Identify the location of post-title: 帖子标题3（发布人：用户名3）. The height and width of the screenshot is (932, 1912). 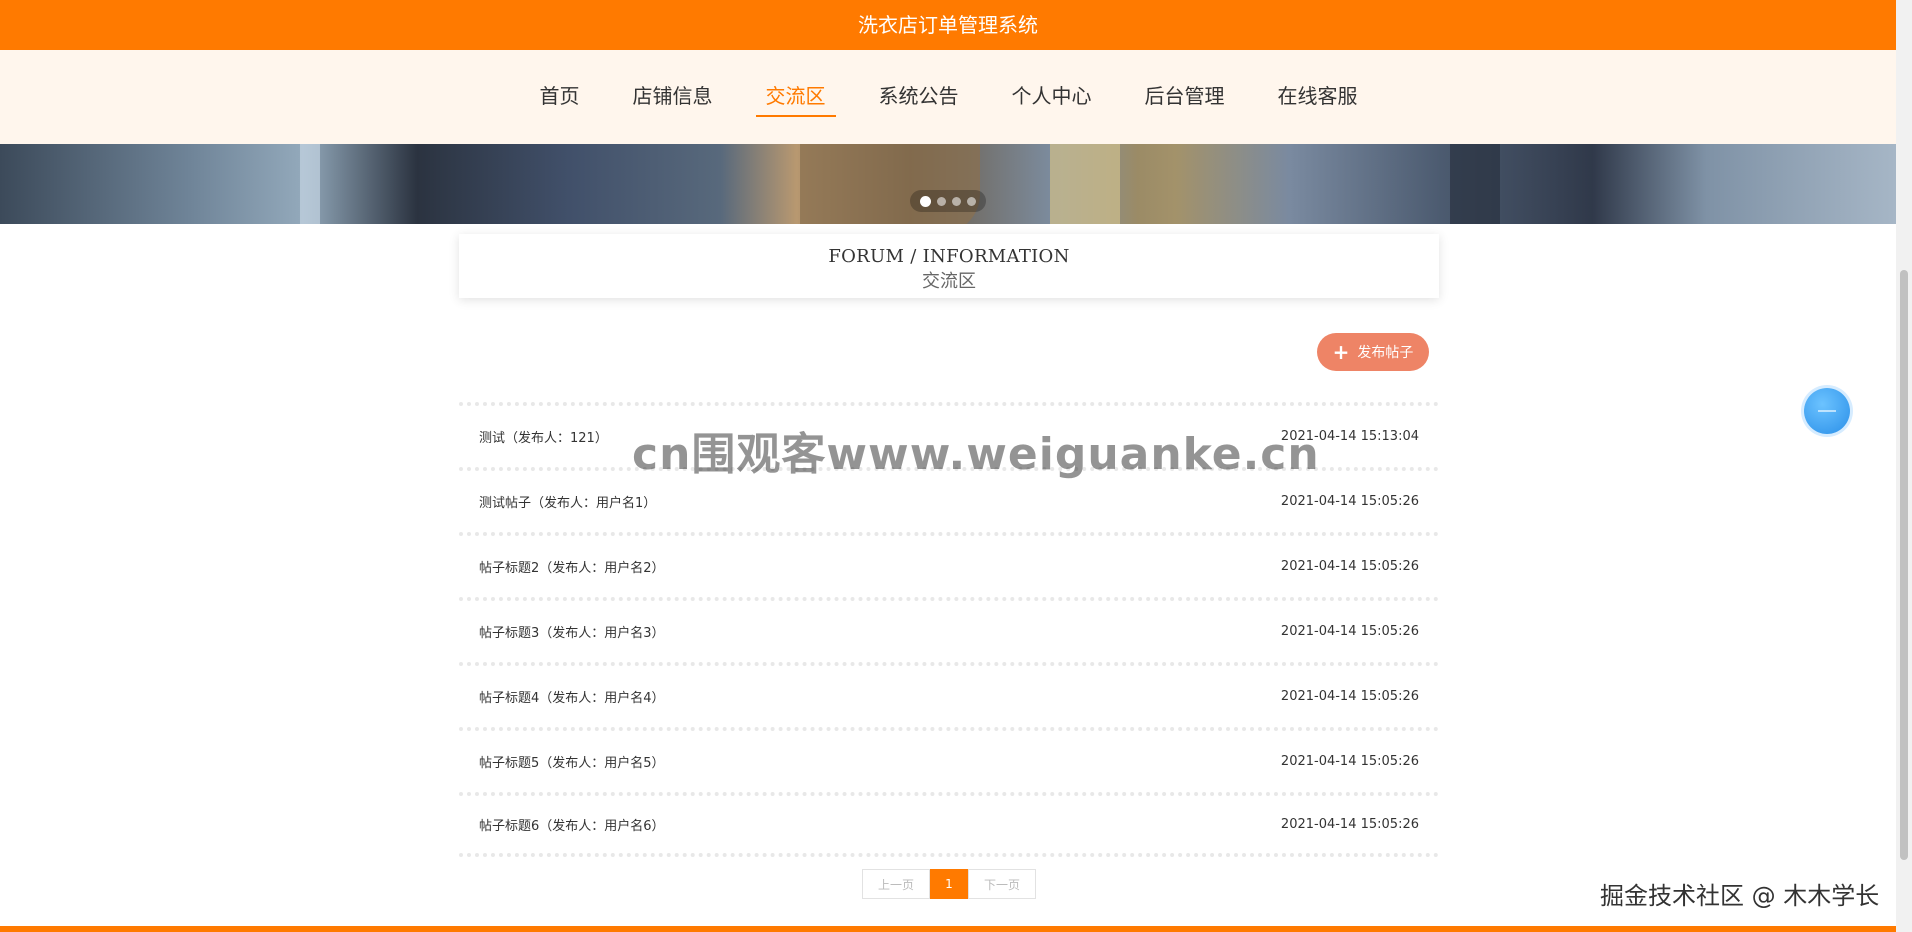
(572, 633).